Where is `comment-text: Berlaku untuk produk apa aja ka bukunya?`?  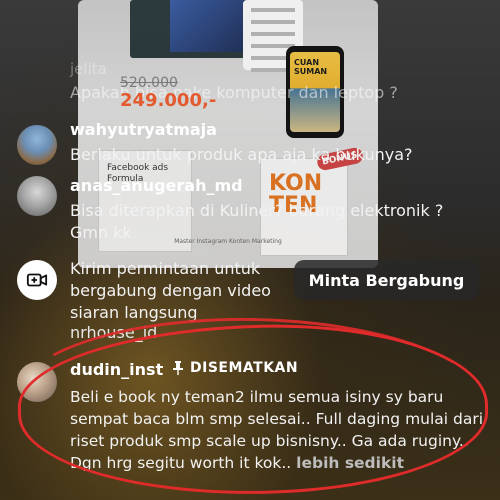 comment-text: Berlaku untuk produk apa aja ka bukunya? is located at coordinates (241, 154).